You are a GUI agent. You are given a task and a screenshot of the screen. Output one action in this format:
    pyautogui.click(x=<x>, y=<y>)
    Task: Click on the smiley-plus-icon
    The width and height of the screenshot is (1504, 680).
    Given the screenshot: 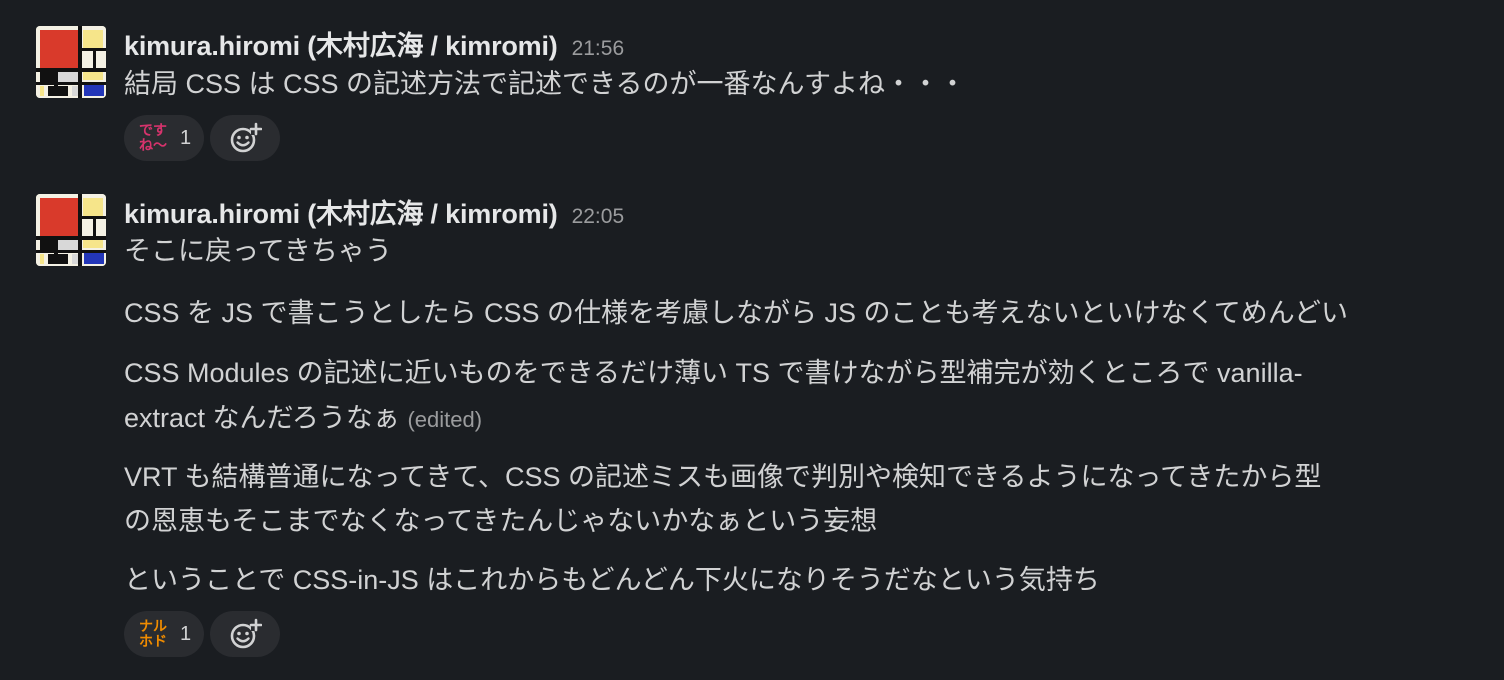 What is the action you would take?
    pyautogui.click(x=246, y=633)
    